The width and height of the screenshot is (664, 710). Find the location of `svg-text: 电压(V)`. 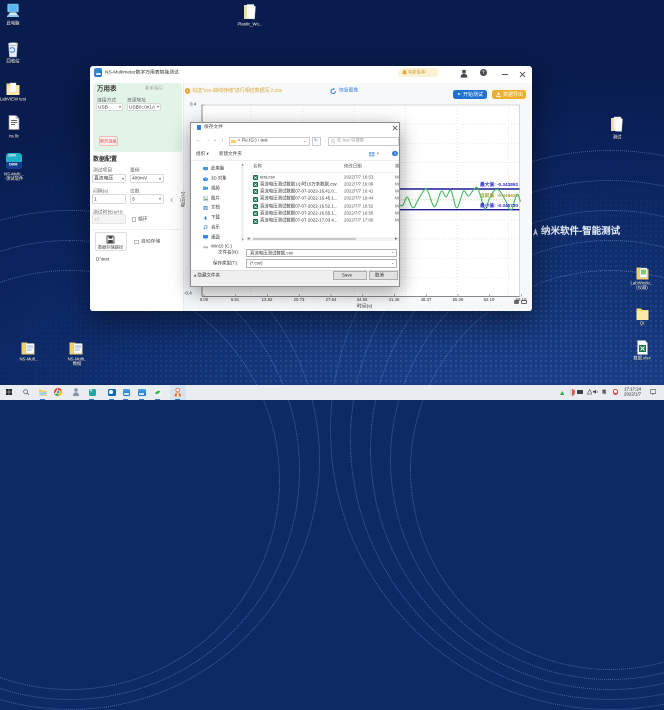

svg-text: 电压(V) is located at coordinates (183, 199).